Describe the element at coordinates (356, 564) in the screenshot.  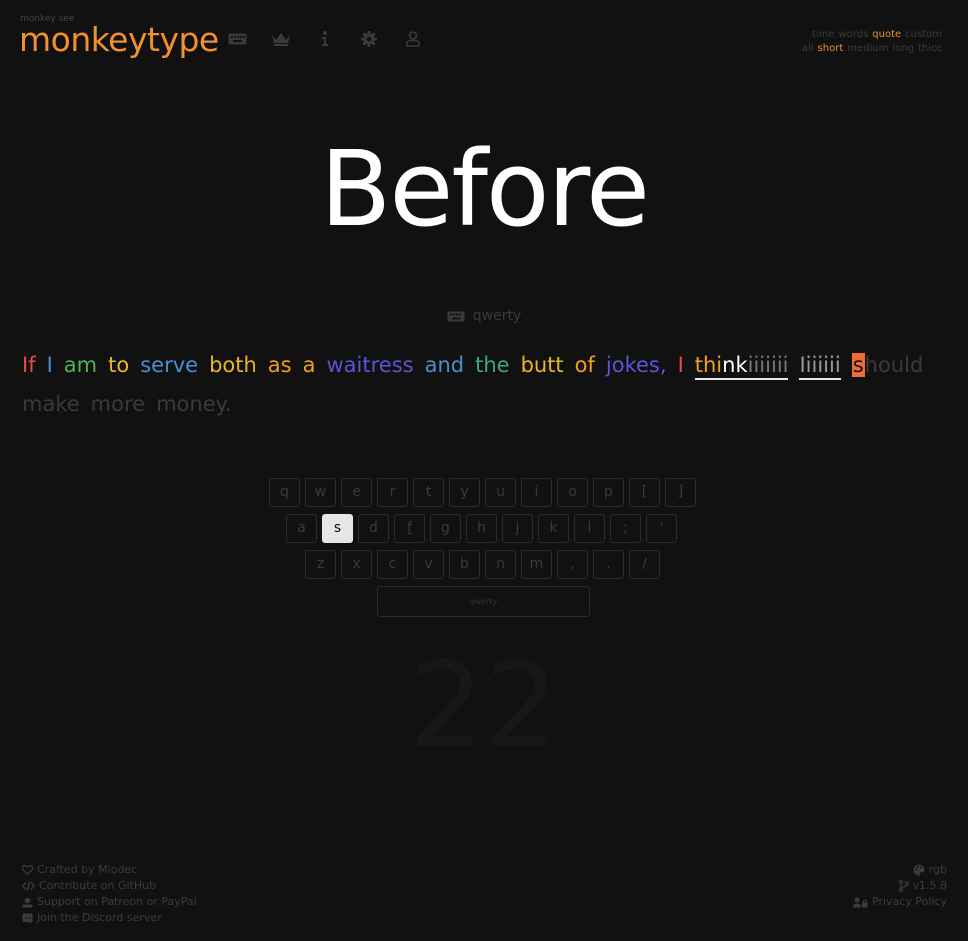
I see `key-x: x` at that location.